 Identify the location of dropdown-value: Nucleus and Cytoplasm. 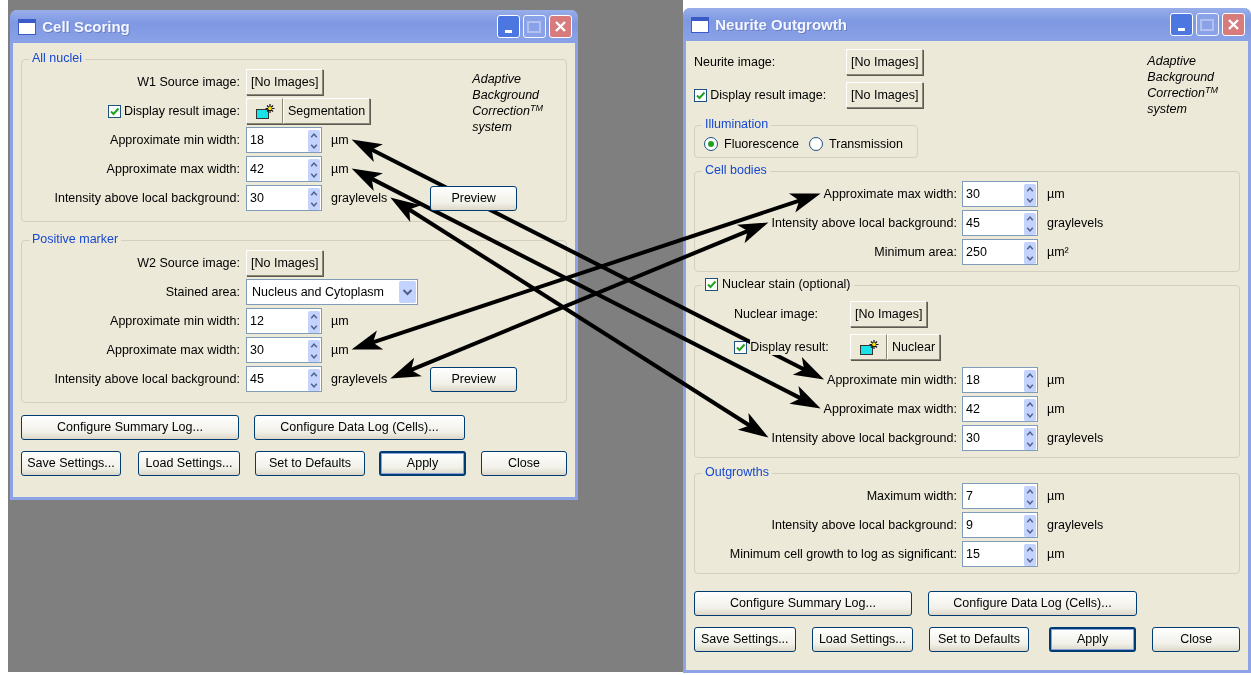
(318, 292).